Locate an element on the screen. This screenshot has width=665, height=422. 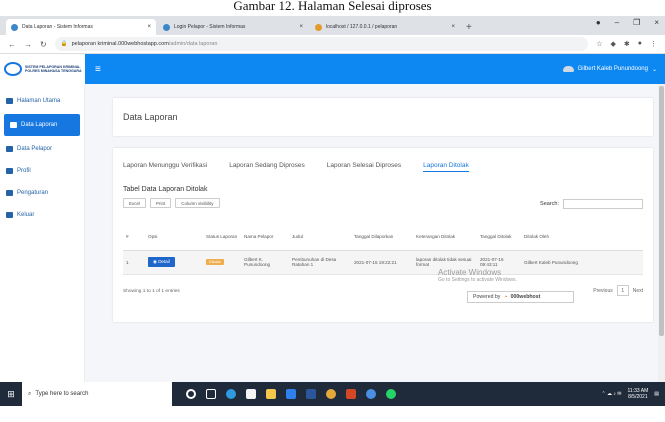
profile-icon: ● is located at coordinates (598, 22).